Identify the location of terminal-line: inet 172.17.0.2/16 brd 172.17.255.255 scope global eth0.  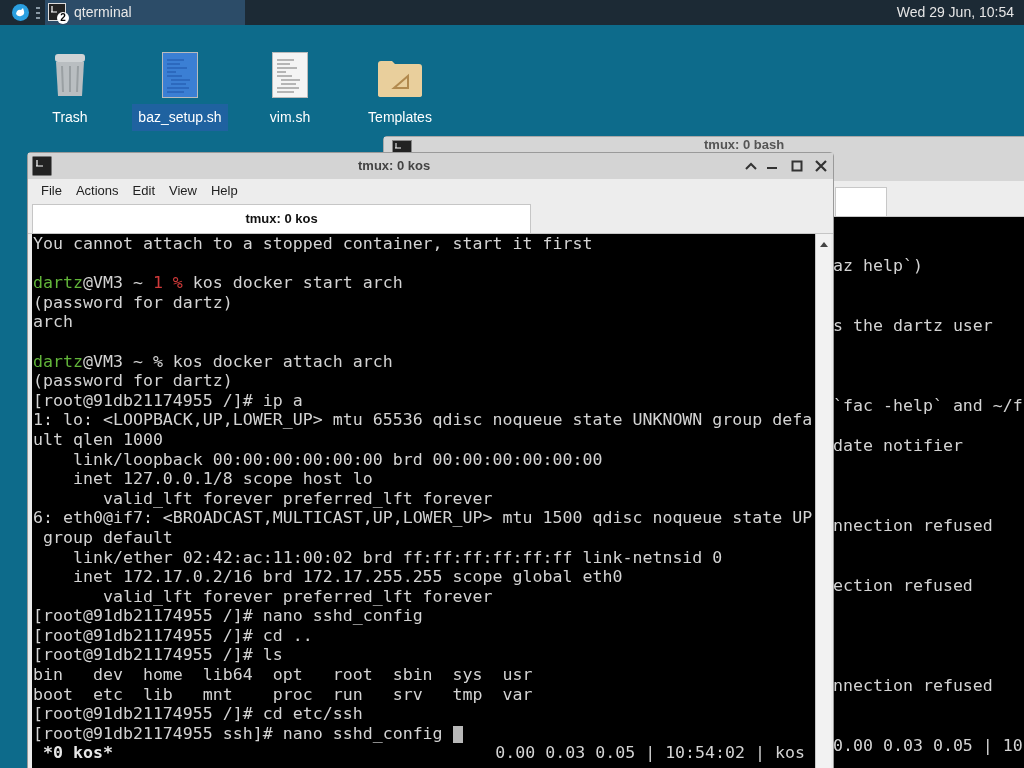
(347, 577).